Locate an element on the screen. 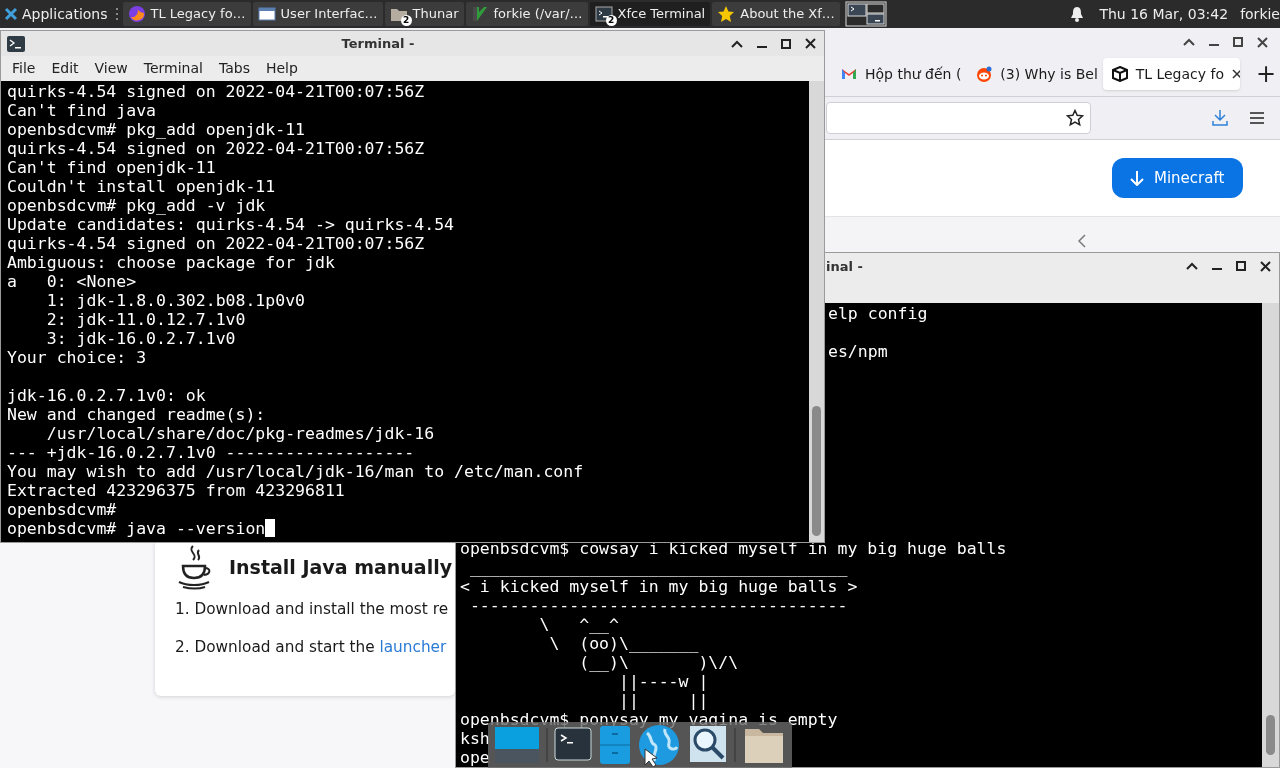  terminal-line: /usr/local/share/doc/pkg-readmes/jdk-16 is located at coordinates (240, 433).